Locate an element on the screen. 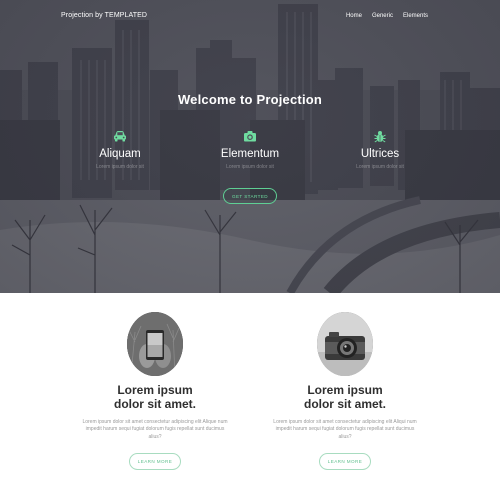 The width and height of the screenshot is (500, 500). feature-elementum: Elementum Lorem ipsum dolor sit is located at coordinates (250, 153).